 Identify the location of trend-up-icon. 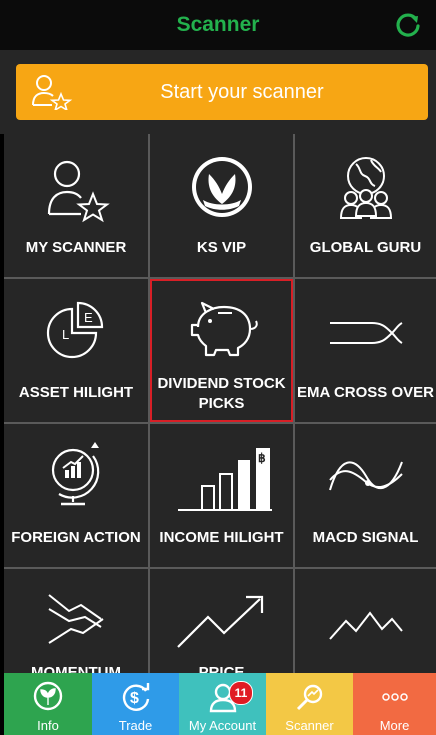
(219, 621).